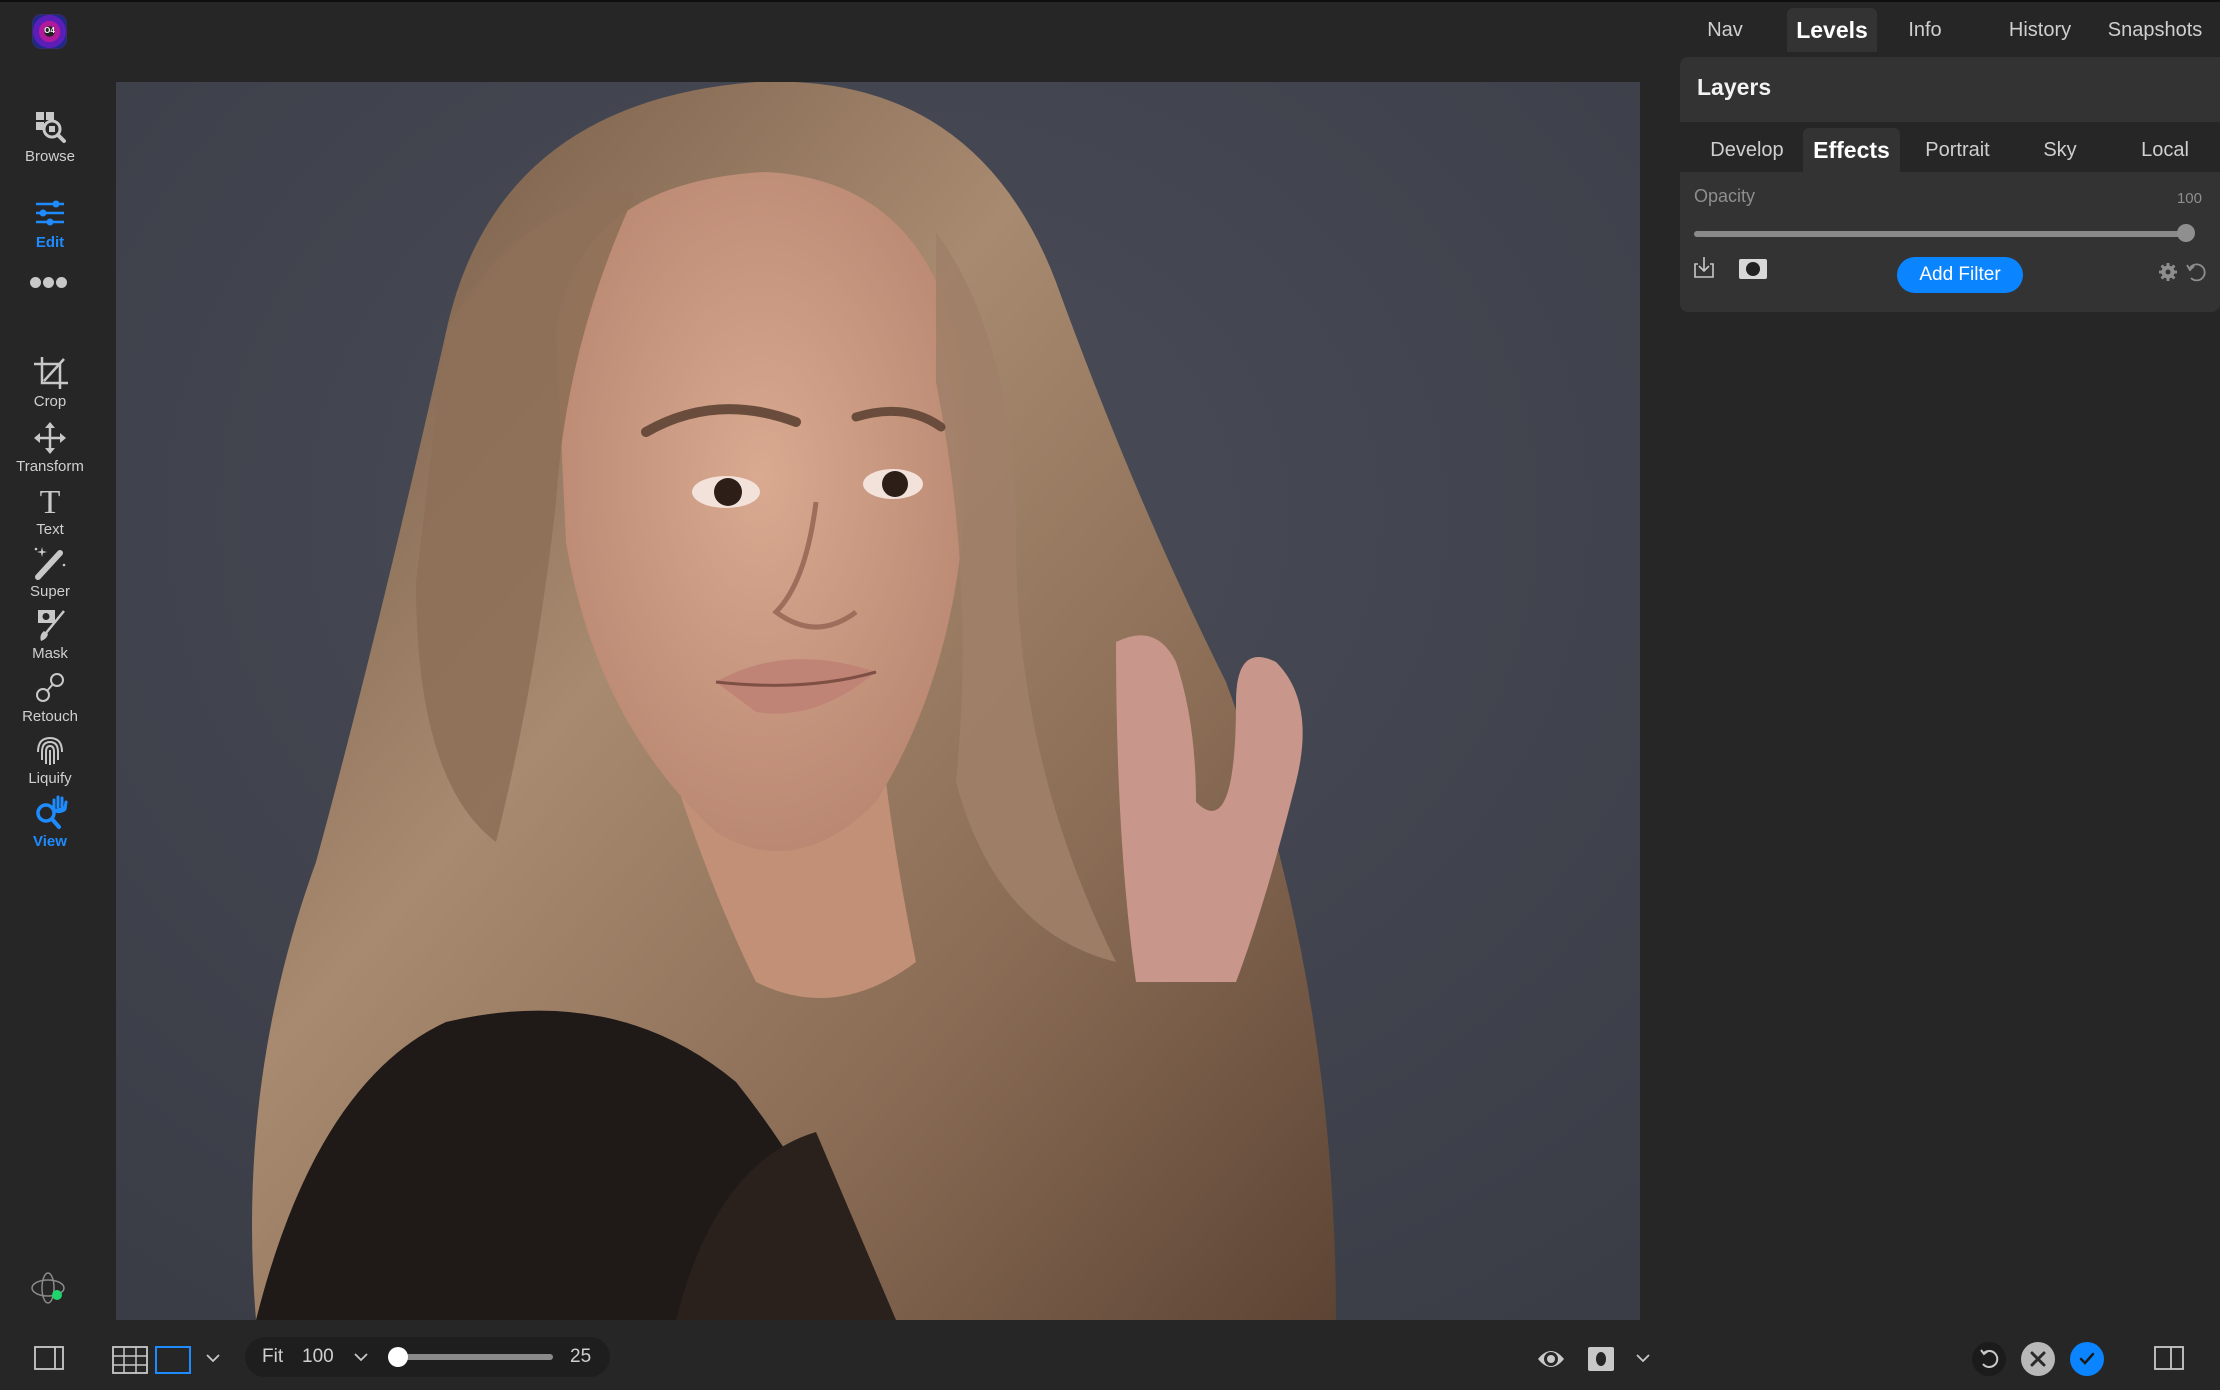  I want to click on layers-header: Layers, so click(1950, 89).